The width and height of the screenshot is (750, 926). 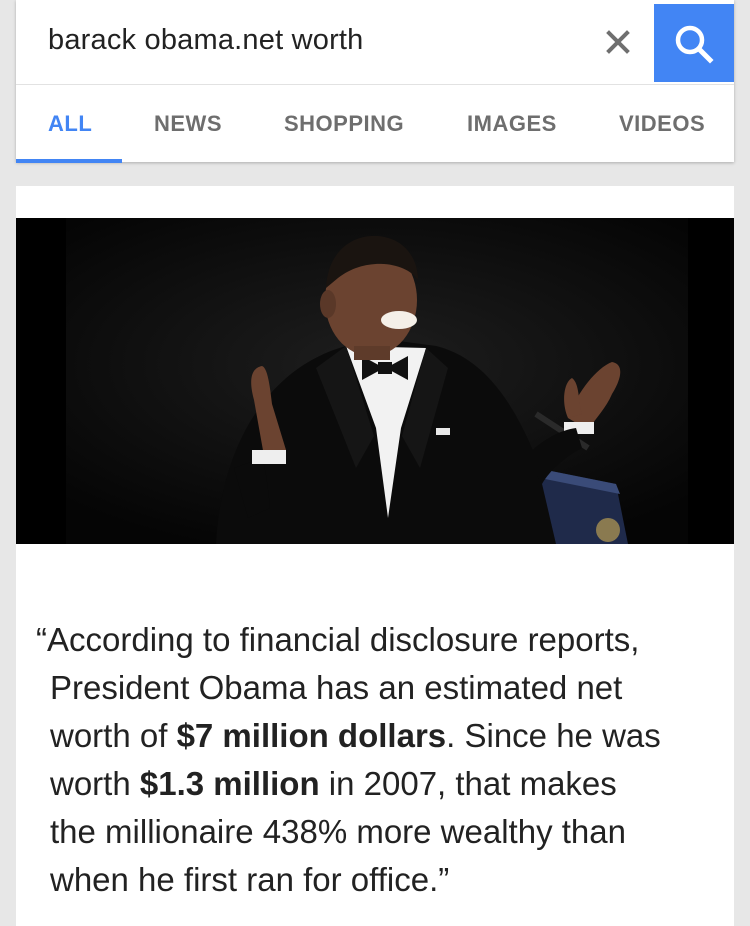 I want to click on clear-button, so click(x=618, y=42).